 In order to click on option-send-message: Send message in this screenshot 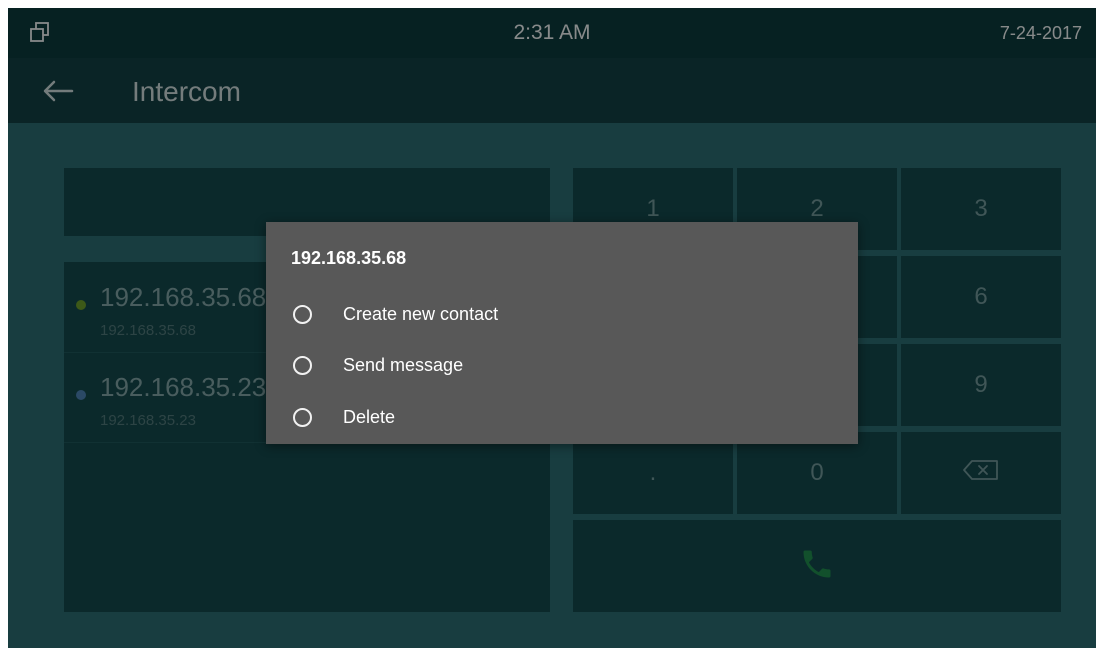, I will do `click(562, 366)`.